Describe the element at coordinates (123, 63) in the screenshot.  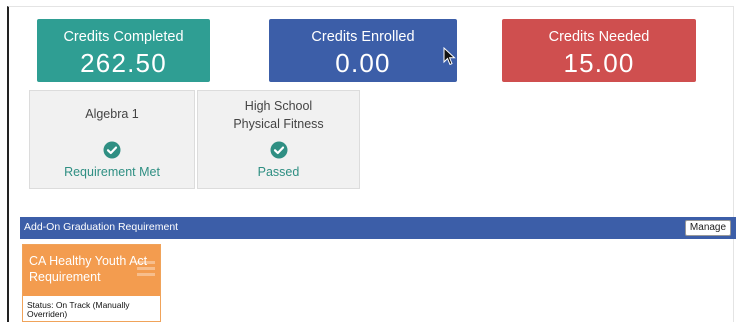
I see `credits-completed-value: 262.50` at that location.